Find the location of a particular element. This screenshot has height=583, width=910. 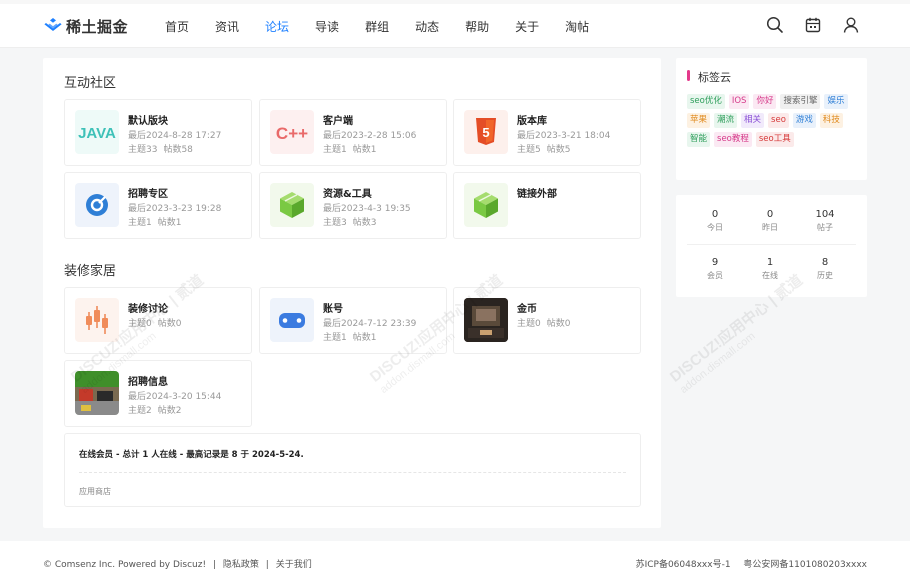

nav-item: 动态 is located at coordinates (427, 26).